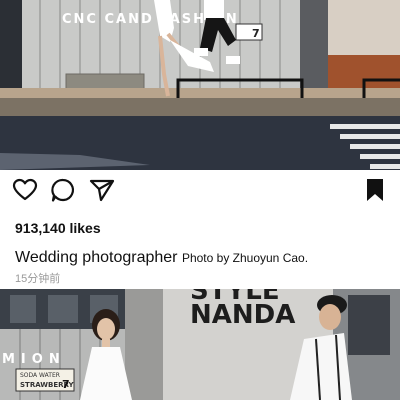 The width and height of the screenshot is (400, 400). Describe the element at coordinates (96, 257) in the screenshot. I see `caption-main-text: Wedding photographer` at that location.